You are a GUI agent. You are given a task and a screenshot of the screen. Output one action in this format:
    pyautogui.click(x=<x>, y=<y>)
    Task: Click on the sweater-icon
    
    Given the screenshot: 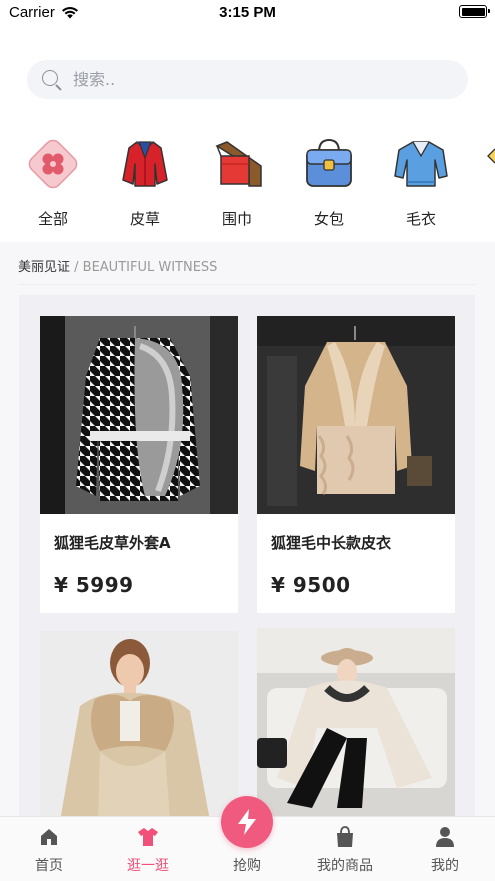 What is the action you would take?
    pyautogui.click(x=421, y=164)
    